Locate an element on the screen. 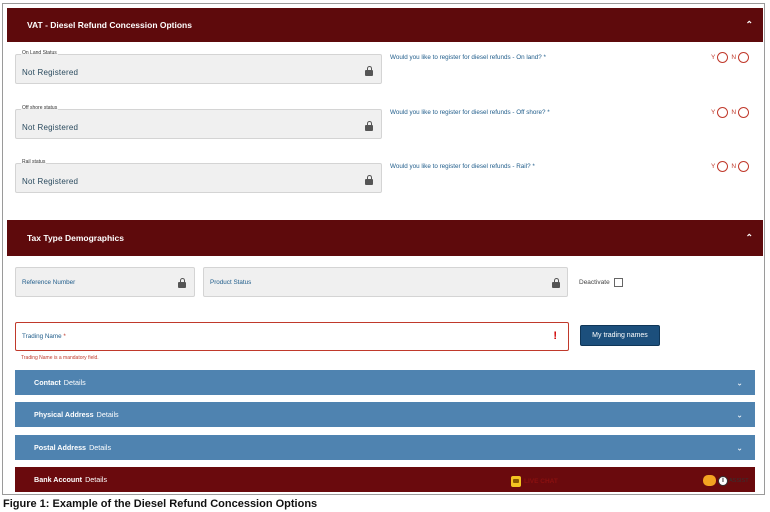 The width and height of the screenshot is (770, 512). accordion-title: Postal Address is located at coordinates (60, 447).